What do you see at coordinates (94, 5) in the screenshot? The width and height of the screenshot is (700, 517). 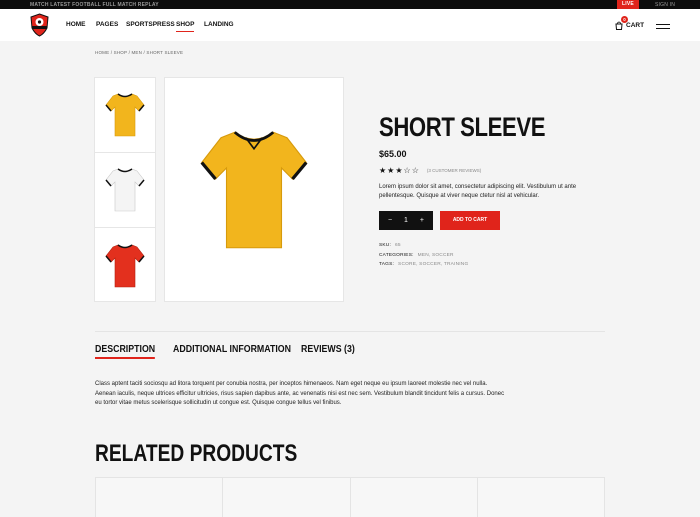 I see `news-ticker: MATCH LATEST FOOTBALL FULL MATCH REPLAY` at bounding box center [94, 5].